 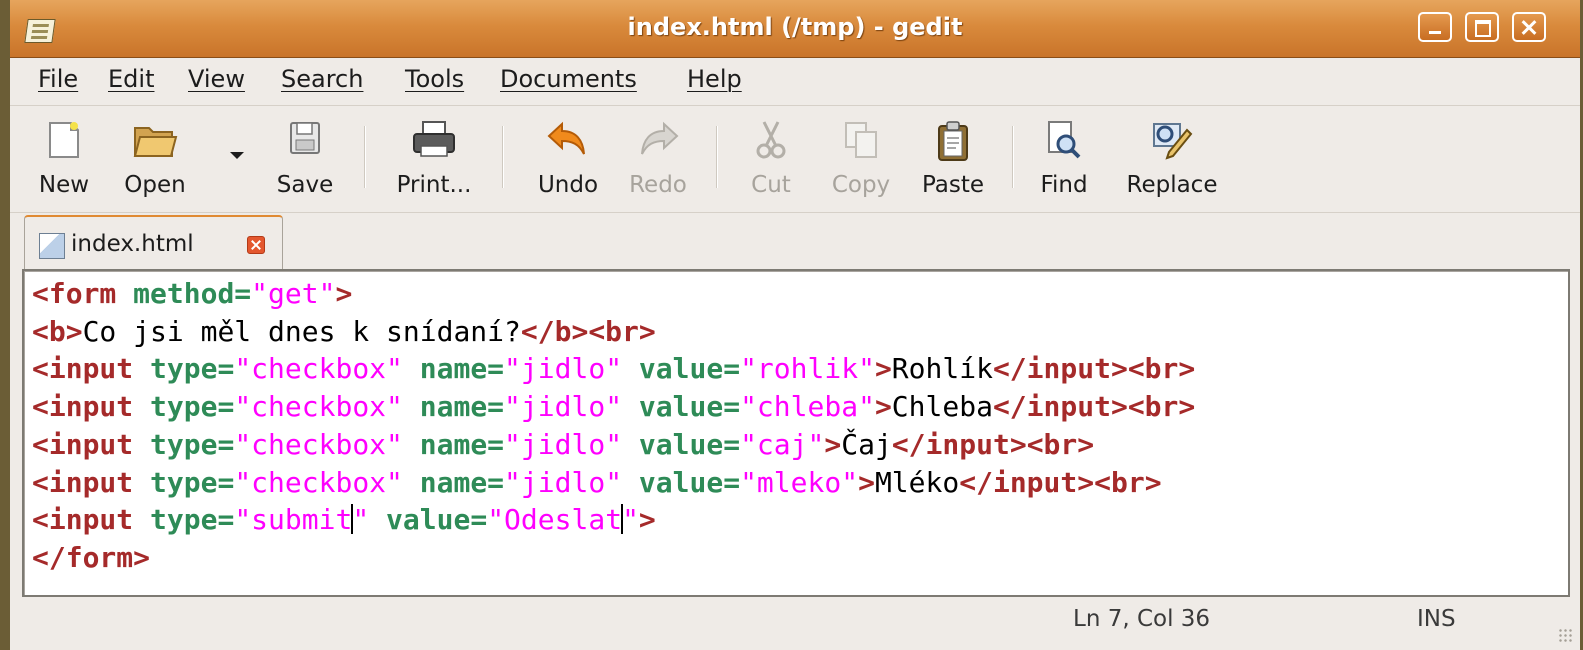 I want to click on attribute-token: method=, so click(x=192, y=293).